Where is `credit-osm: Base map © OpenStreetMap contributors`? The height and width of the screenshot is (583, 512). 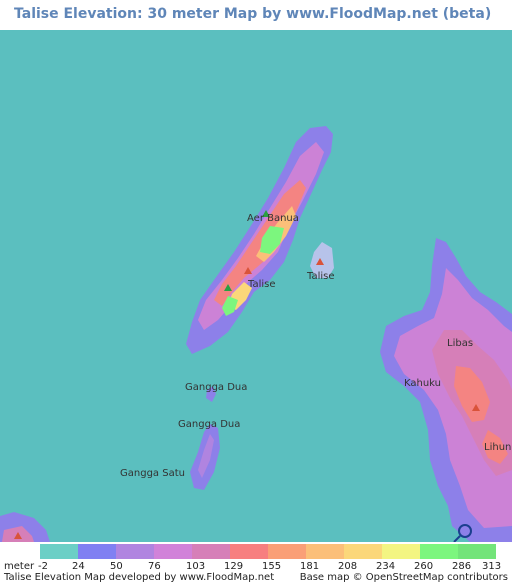
credit-osm: Base map © OpenStreetMap contributors is located at coordinates (403, 577).